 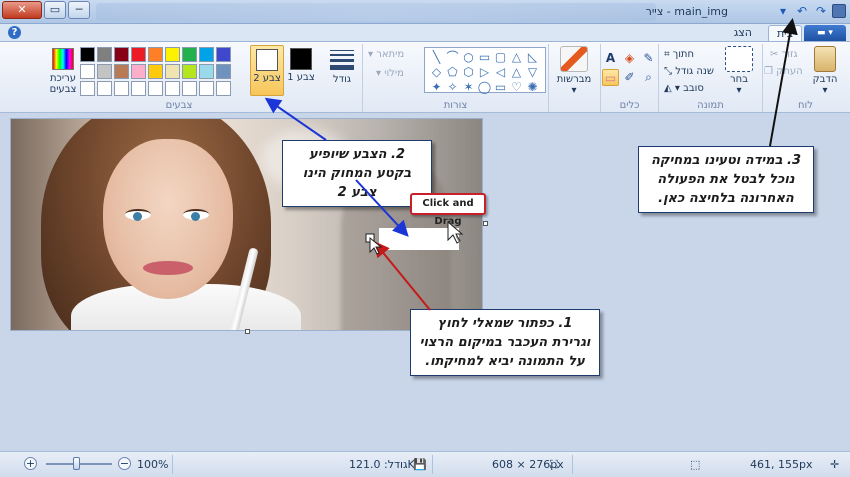 What do you see at coordinates (783, 11) in the screenshot?
I see `qat-dropdown-icon: ▾` at bounding box center [783, 11].